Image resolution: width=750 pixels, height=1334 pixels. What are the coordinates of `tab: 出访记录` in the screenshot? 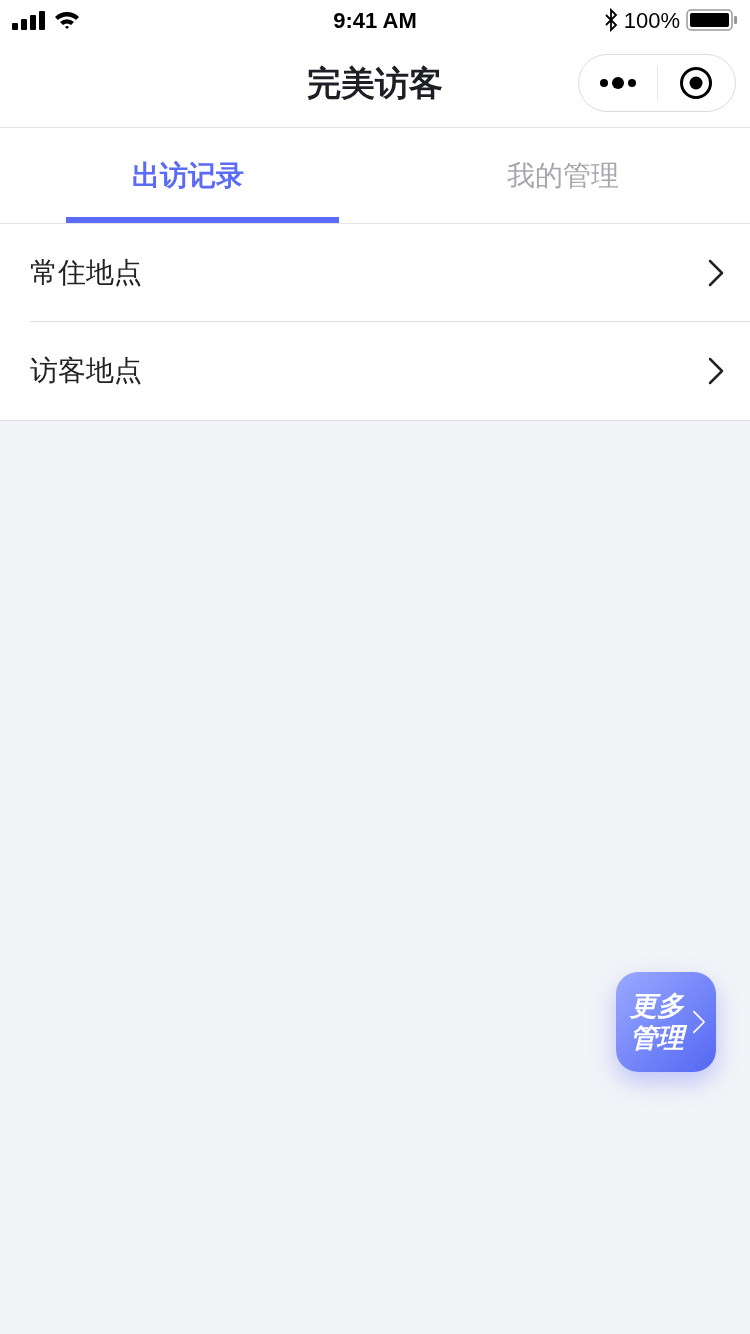 It's located at (187, 175).